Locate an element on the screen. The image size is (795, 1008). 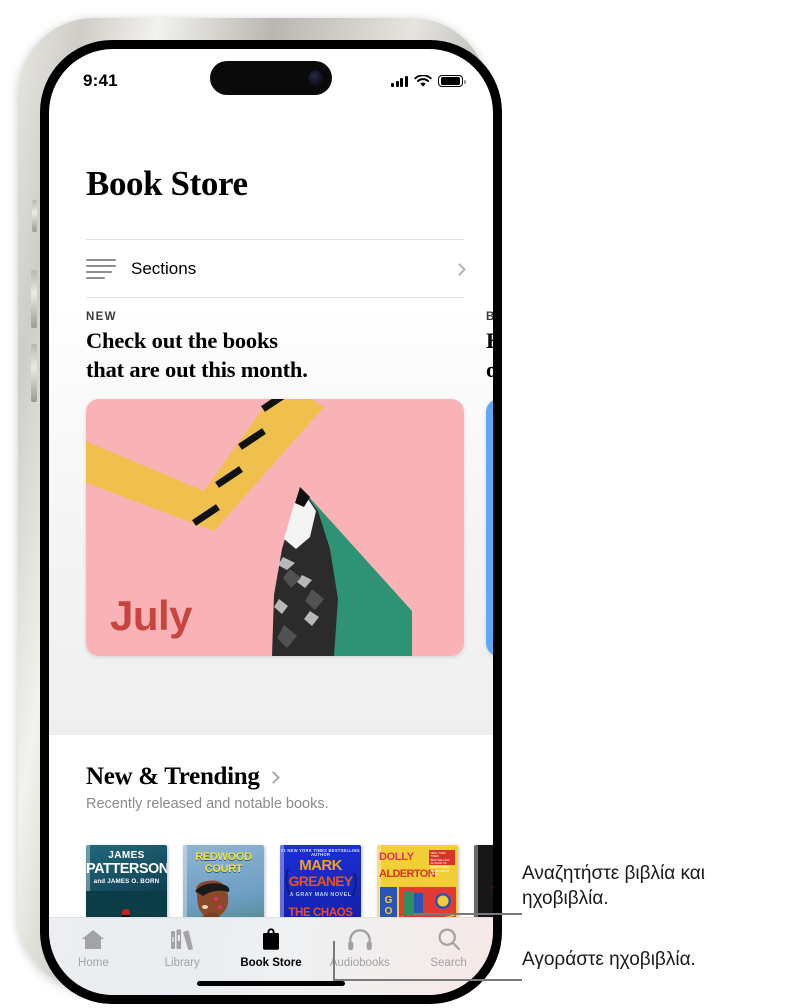
divider-bottom is located at coordinates (275, 297).